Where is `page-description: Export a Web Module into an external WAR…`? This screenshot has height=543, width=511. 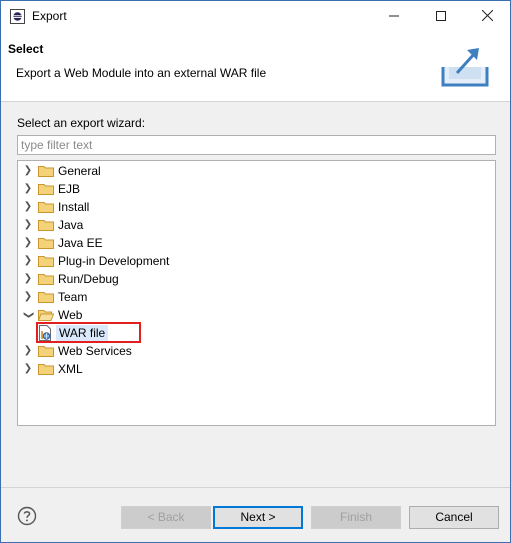 page-description: Export a Web Module into an external WAR… is located at coordinates (141, 73).